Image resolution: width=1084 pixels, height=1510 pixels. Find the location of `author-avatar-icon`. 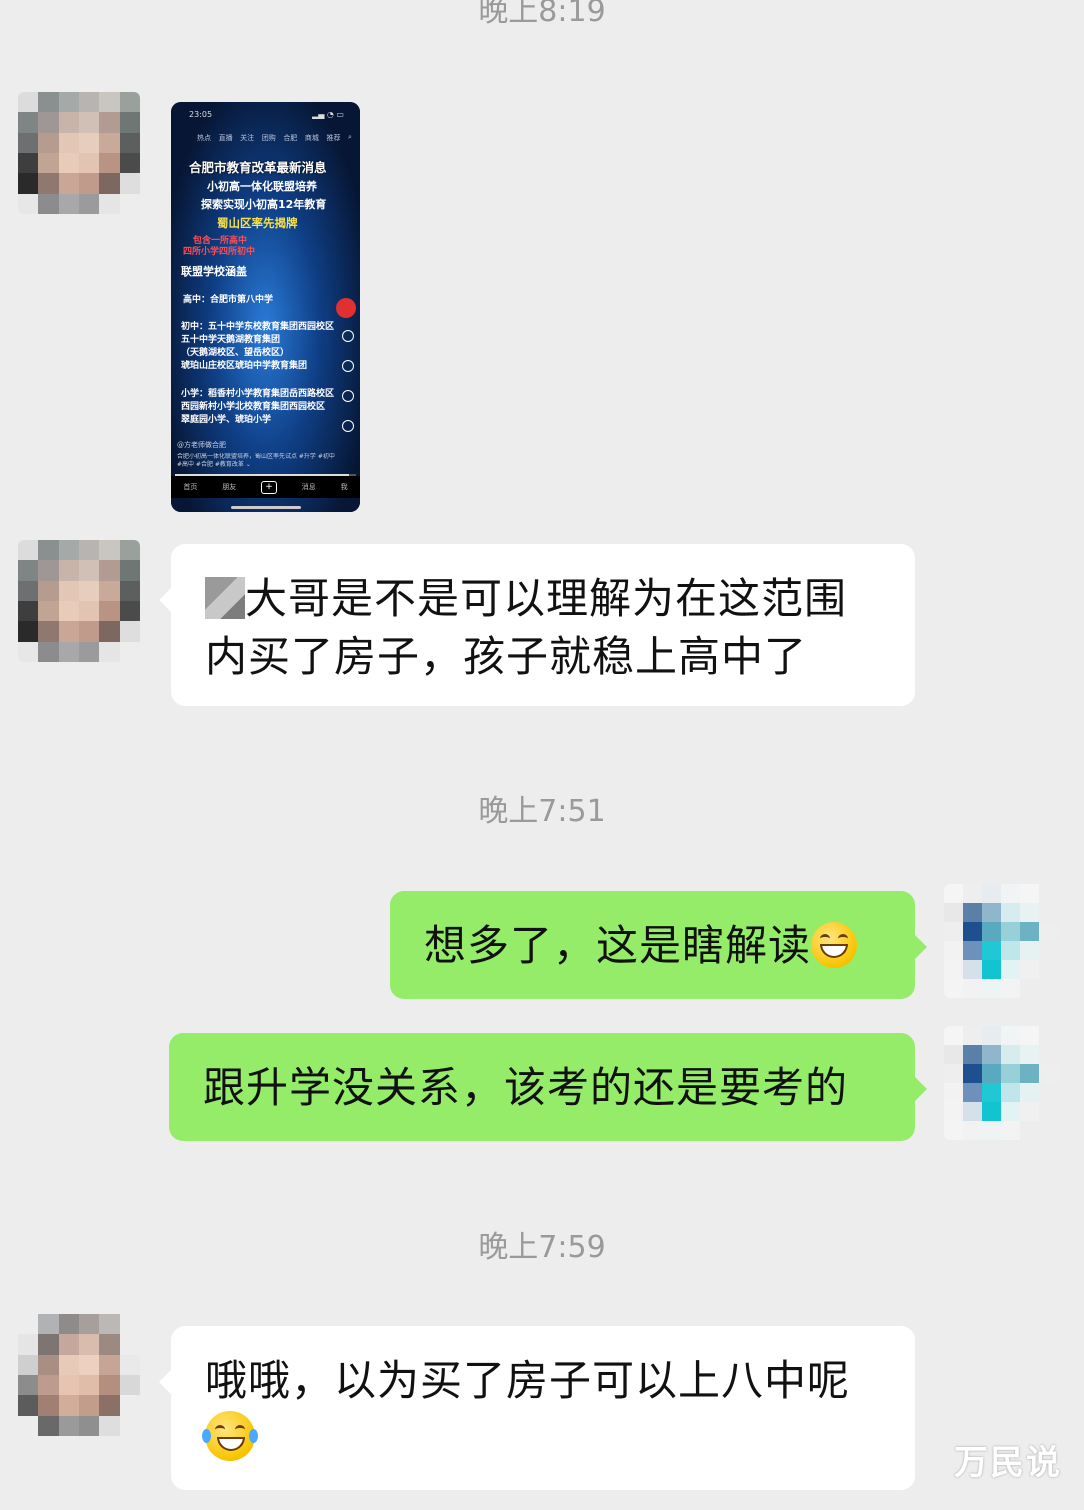

author-avatar-icon is located at coordinates (346, 308).